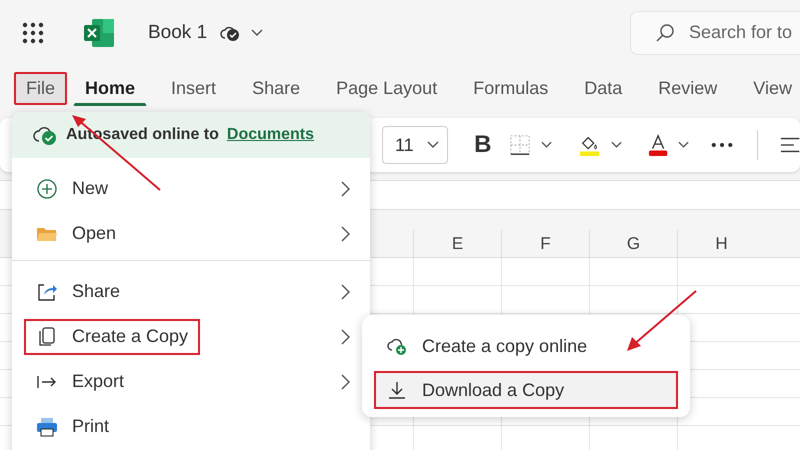  What do you see at coordinates (45, 135) in the screenshot?
I see `cloud-check-icon` at bounding box center [45, 135].